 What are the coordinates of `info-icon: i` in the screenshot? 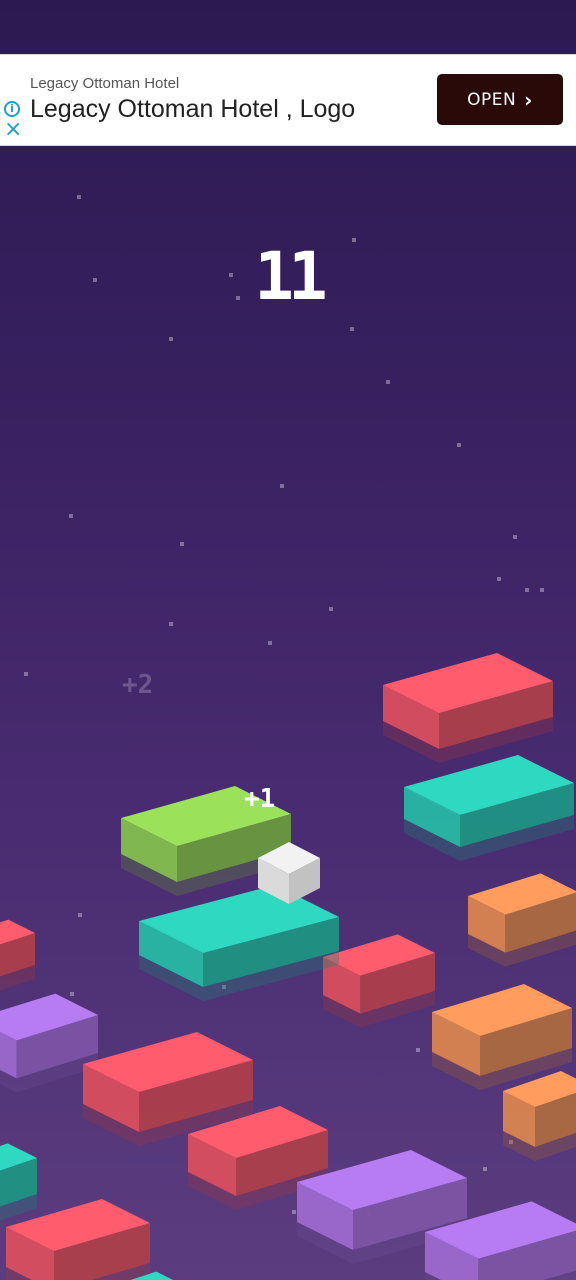 It's located at (12, 109).